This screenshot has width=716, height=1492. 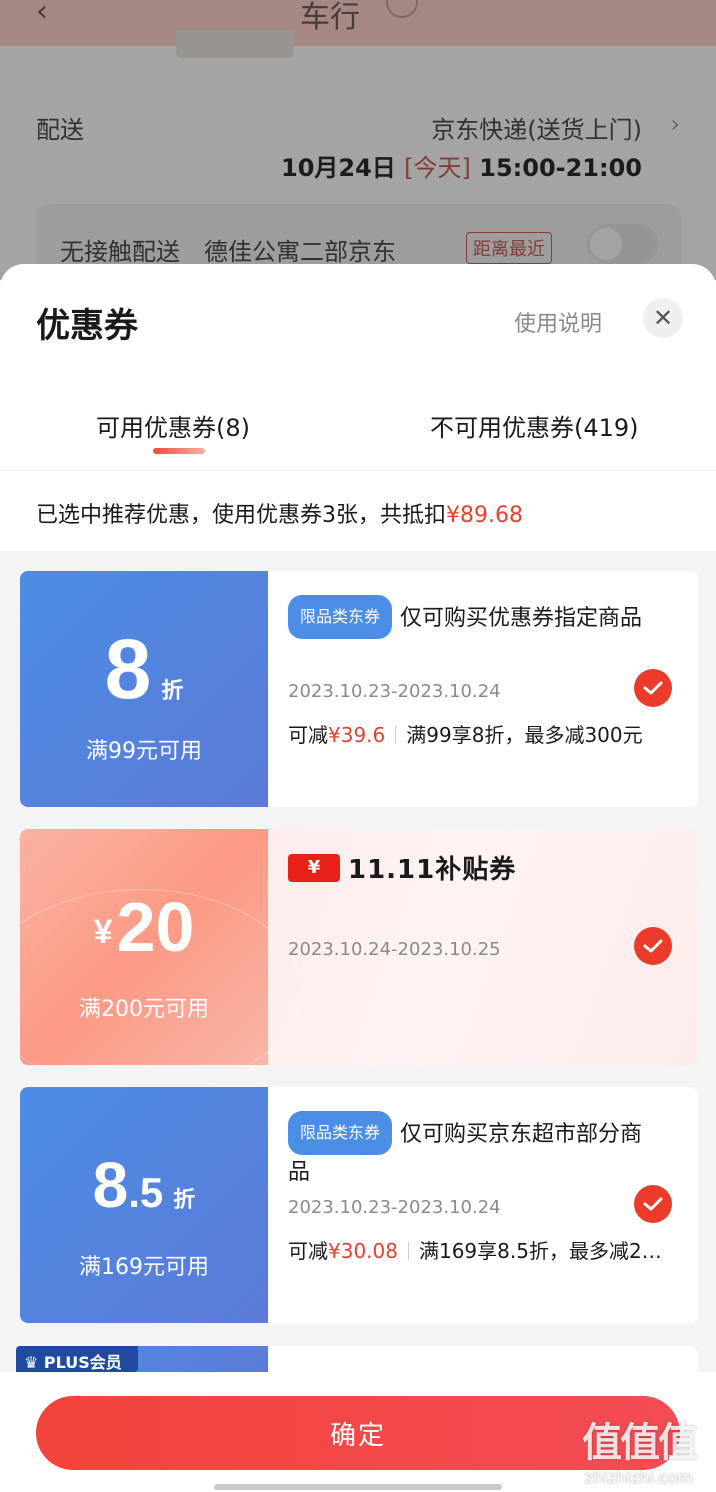 What do you see at coordinates (314, 867) in the screenshot?
I see `yen-icon: ¥` at bounding box center [314, 867].